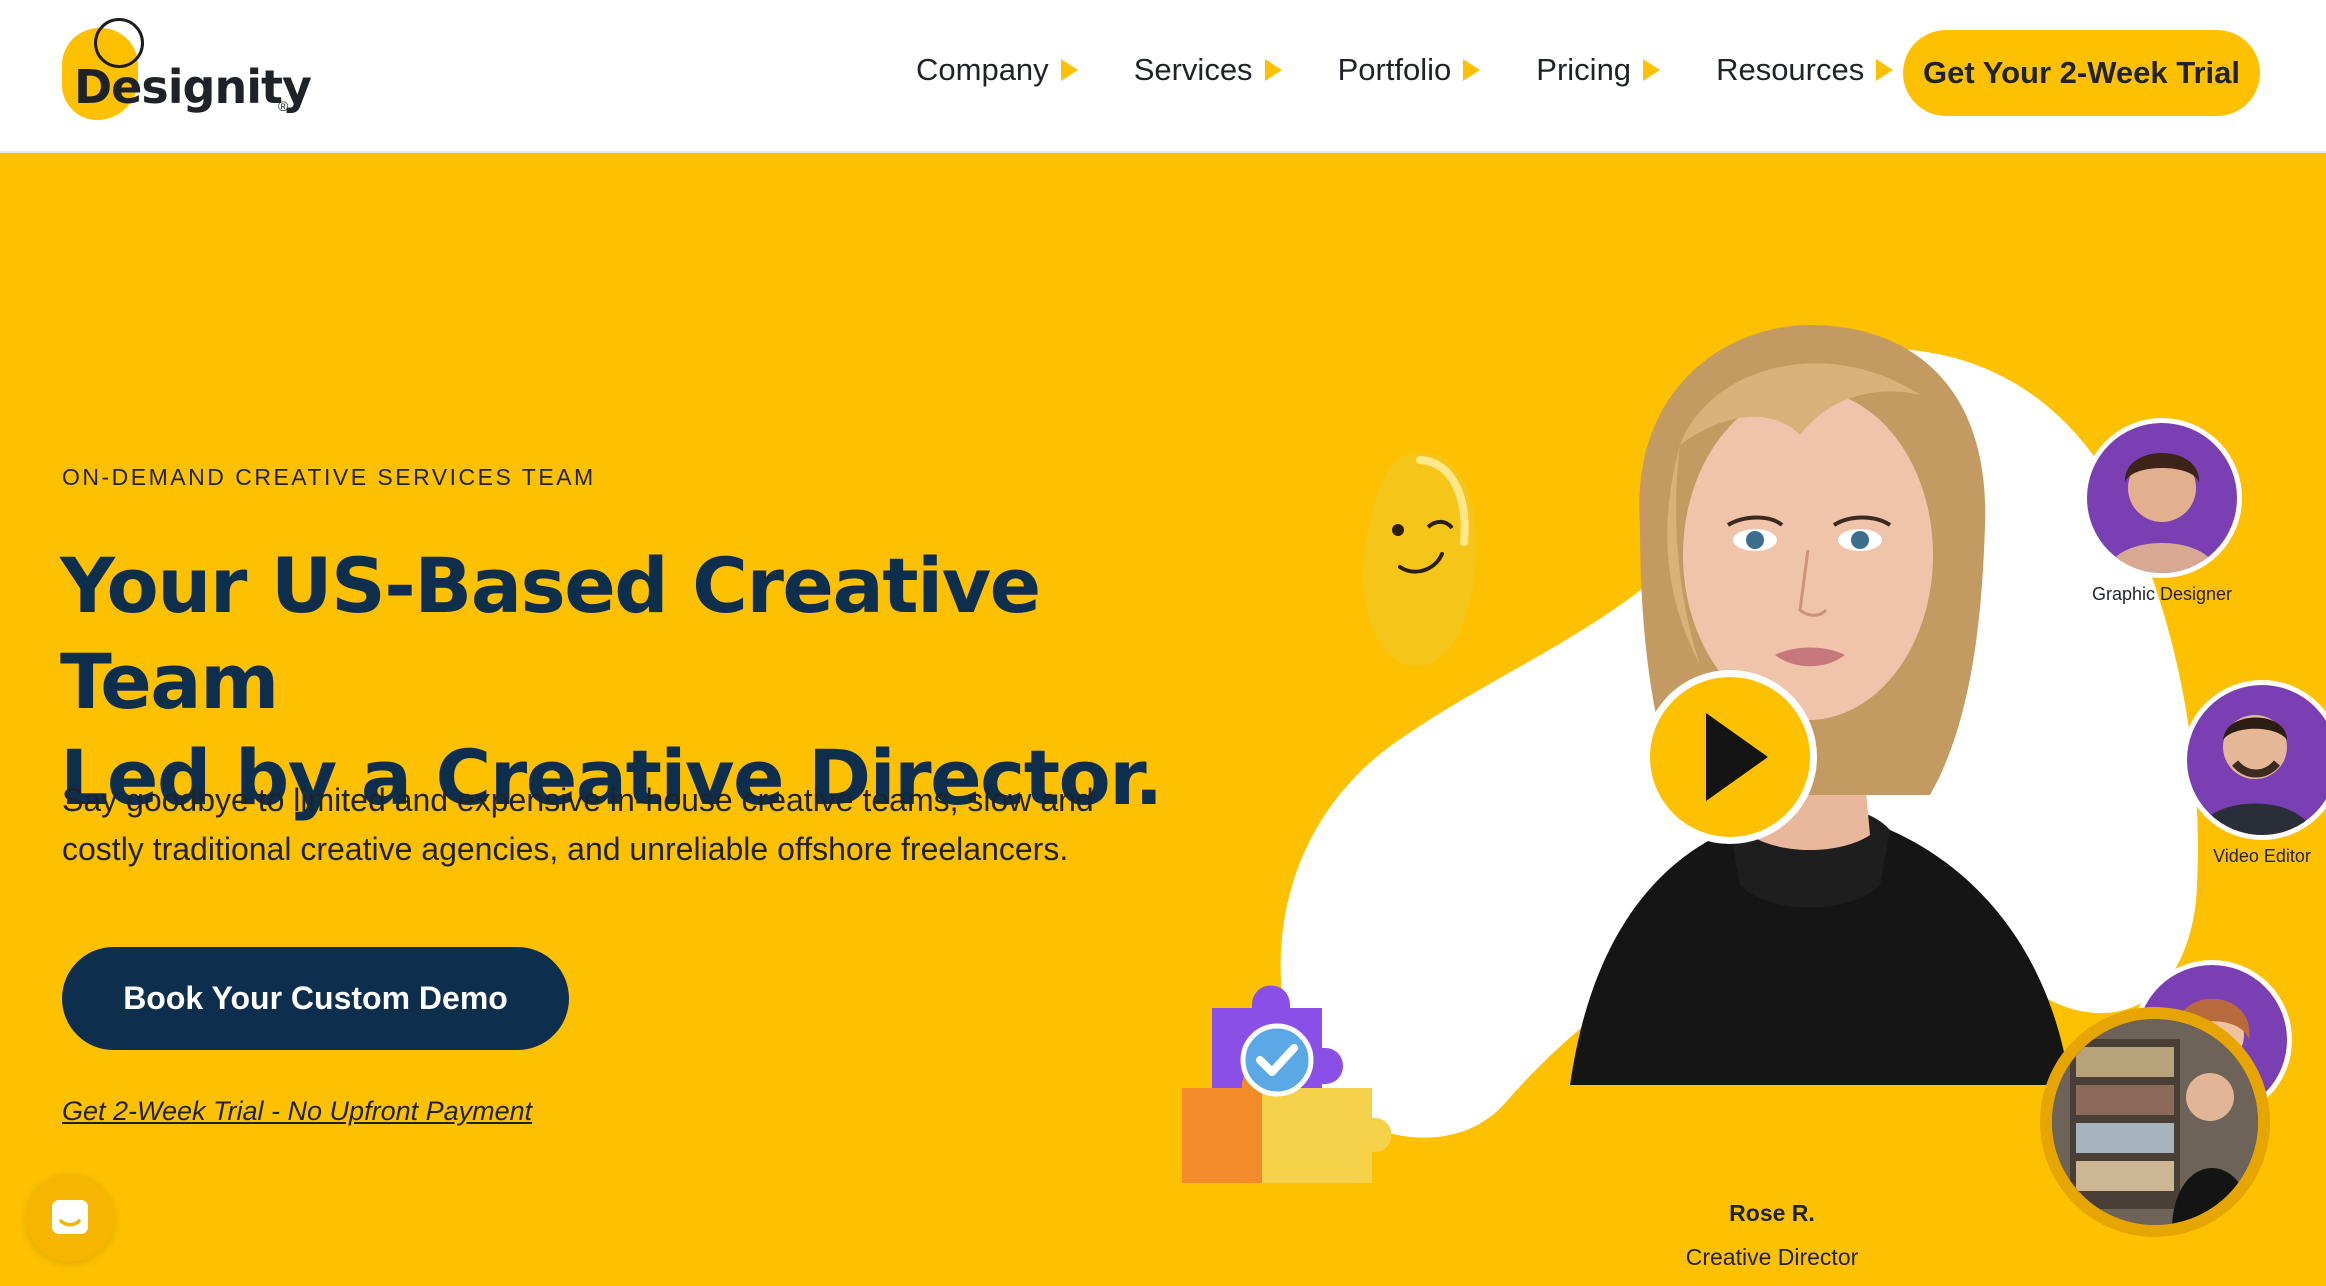 The image size is (2326, 1286). I want to click on menu-item-label: Resources, so click(1790, 69).